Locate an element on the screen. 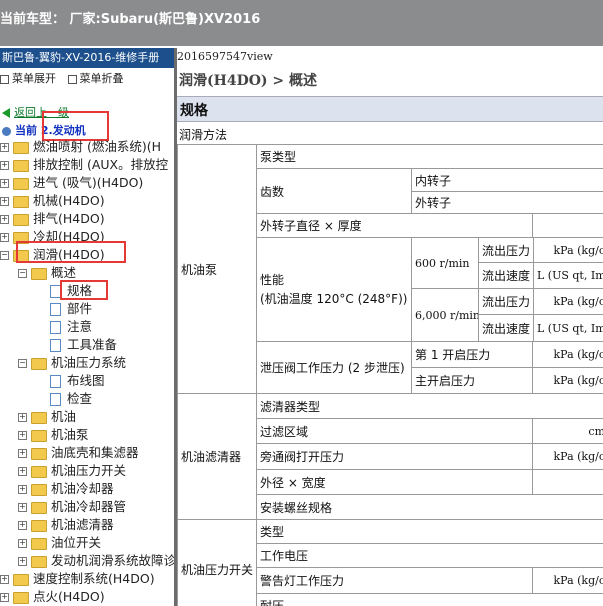 Image resolution: width=603 pixels, height=606 pixels. tree-item-oil-pump: + 机油泵 is located at coordinates (53, 435).